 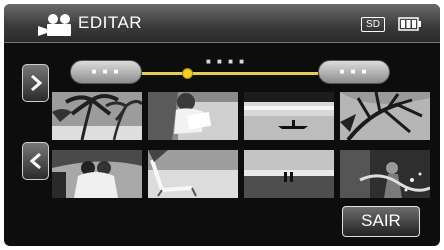 I want to click on chevron-right-icon, so click(x=36, y=83).